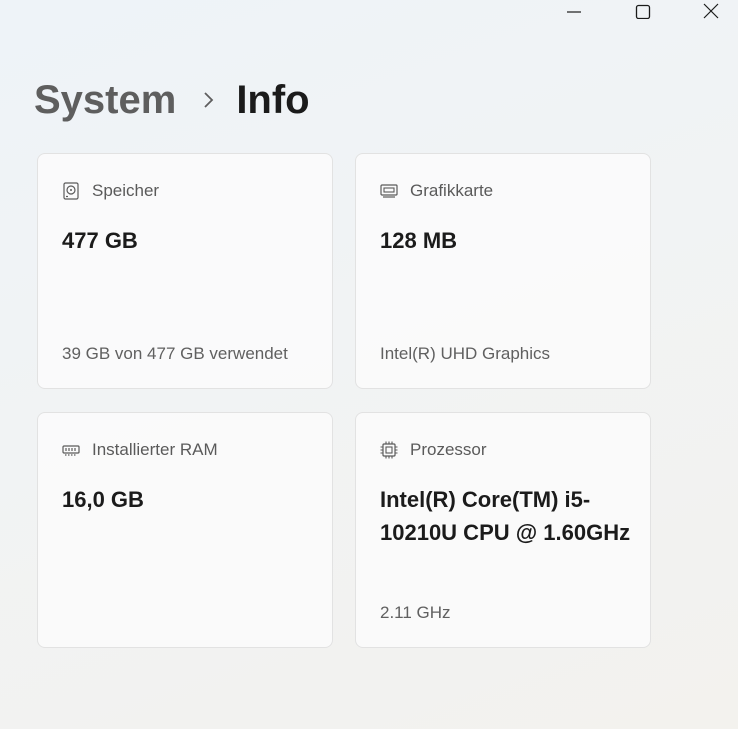 The width and height of the screenshot is (738, 729). What do you see at coordinates (503, 271) in the screenshot?
I see `graphics-card: Grafikkarte 128 MB Intel(R) UHD Graphics` at bounding box center [503, 271].